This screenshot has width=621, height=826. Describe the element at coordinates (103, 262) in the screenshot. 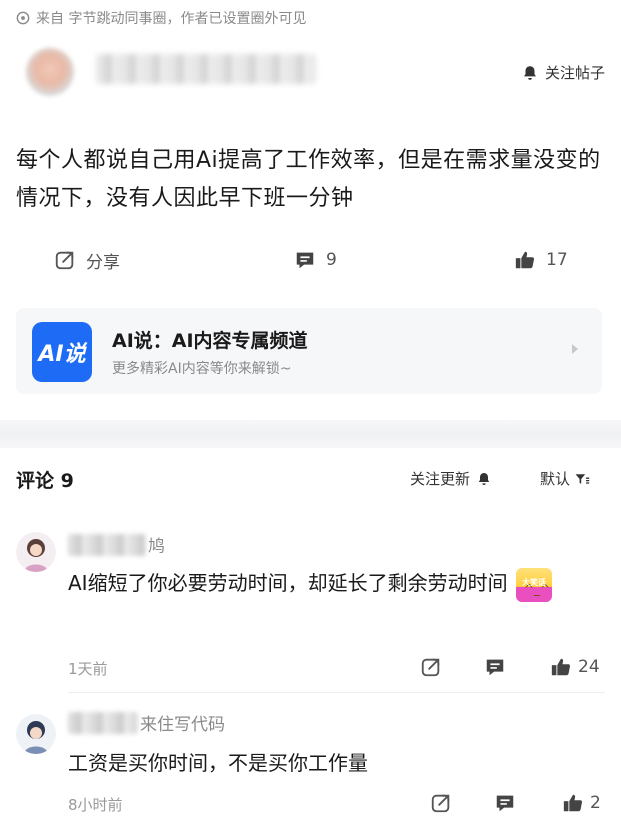

I see `share-label: 分享` at that location.